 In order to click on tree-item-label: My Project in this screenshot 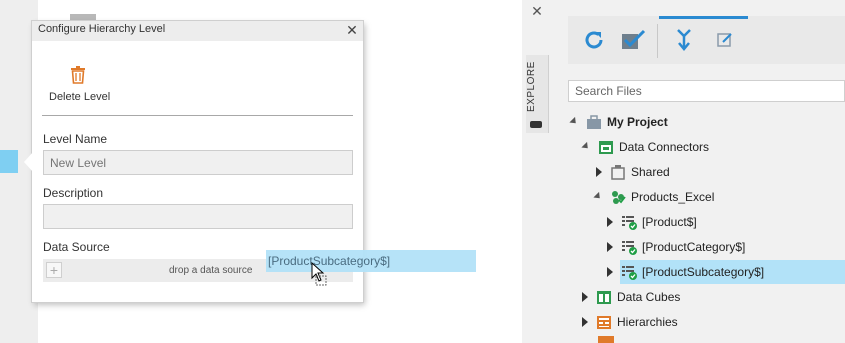, I will do `click(637, 121)`.